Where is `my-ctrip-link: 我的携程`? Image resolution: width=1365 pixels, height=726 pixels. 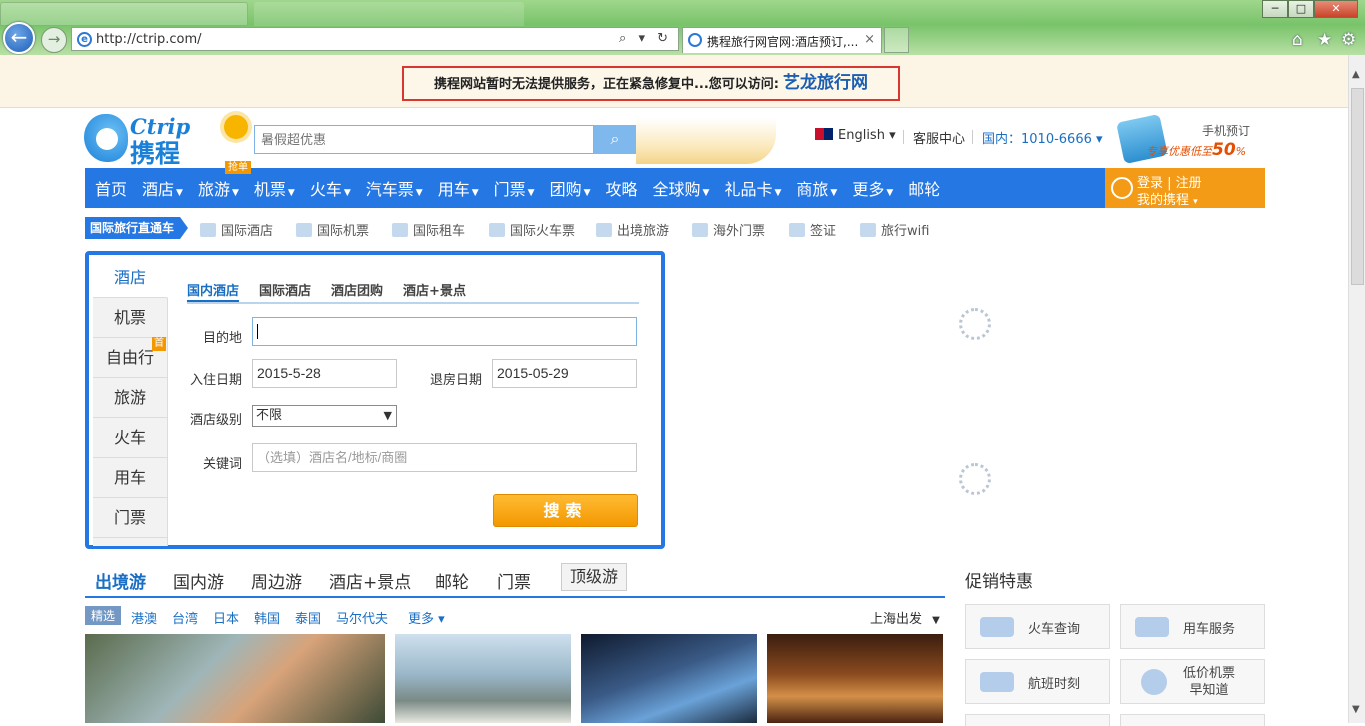 my-ctrip-link: 我的携程 is located at coordinates (1163, 200).